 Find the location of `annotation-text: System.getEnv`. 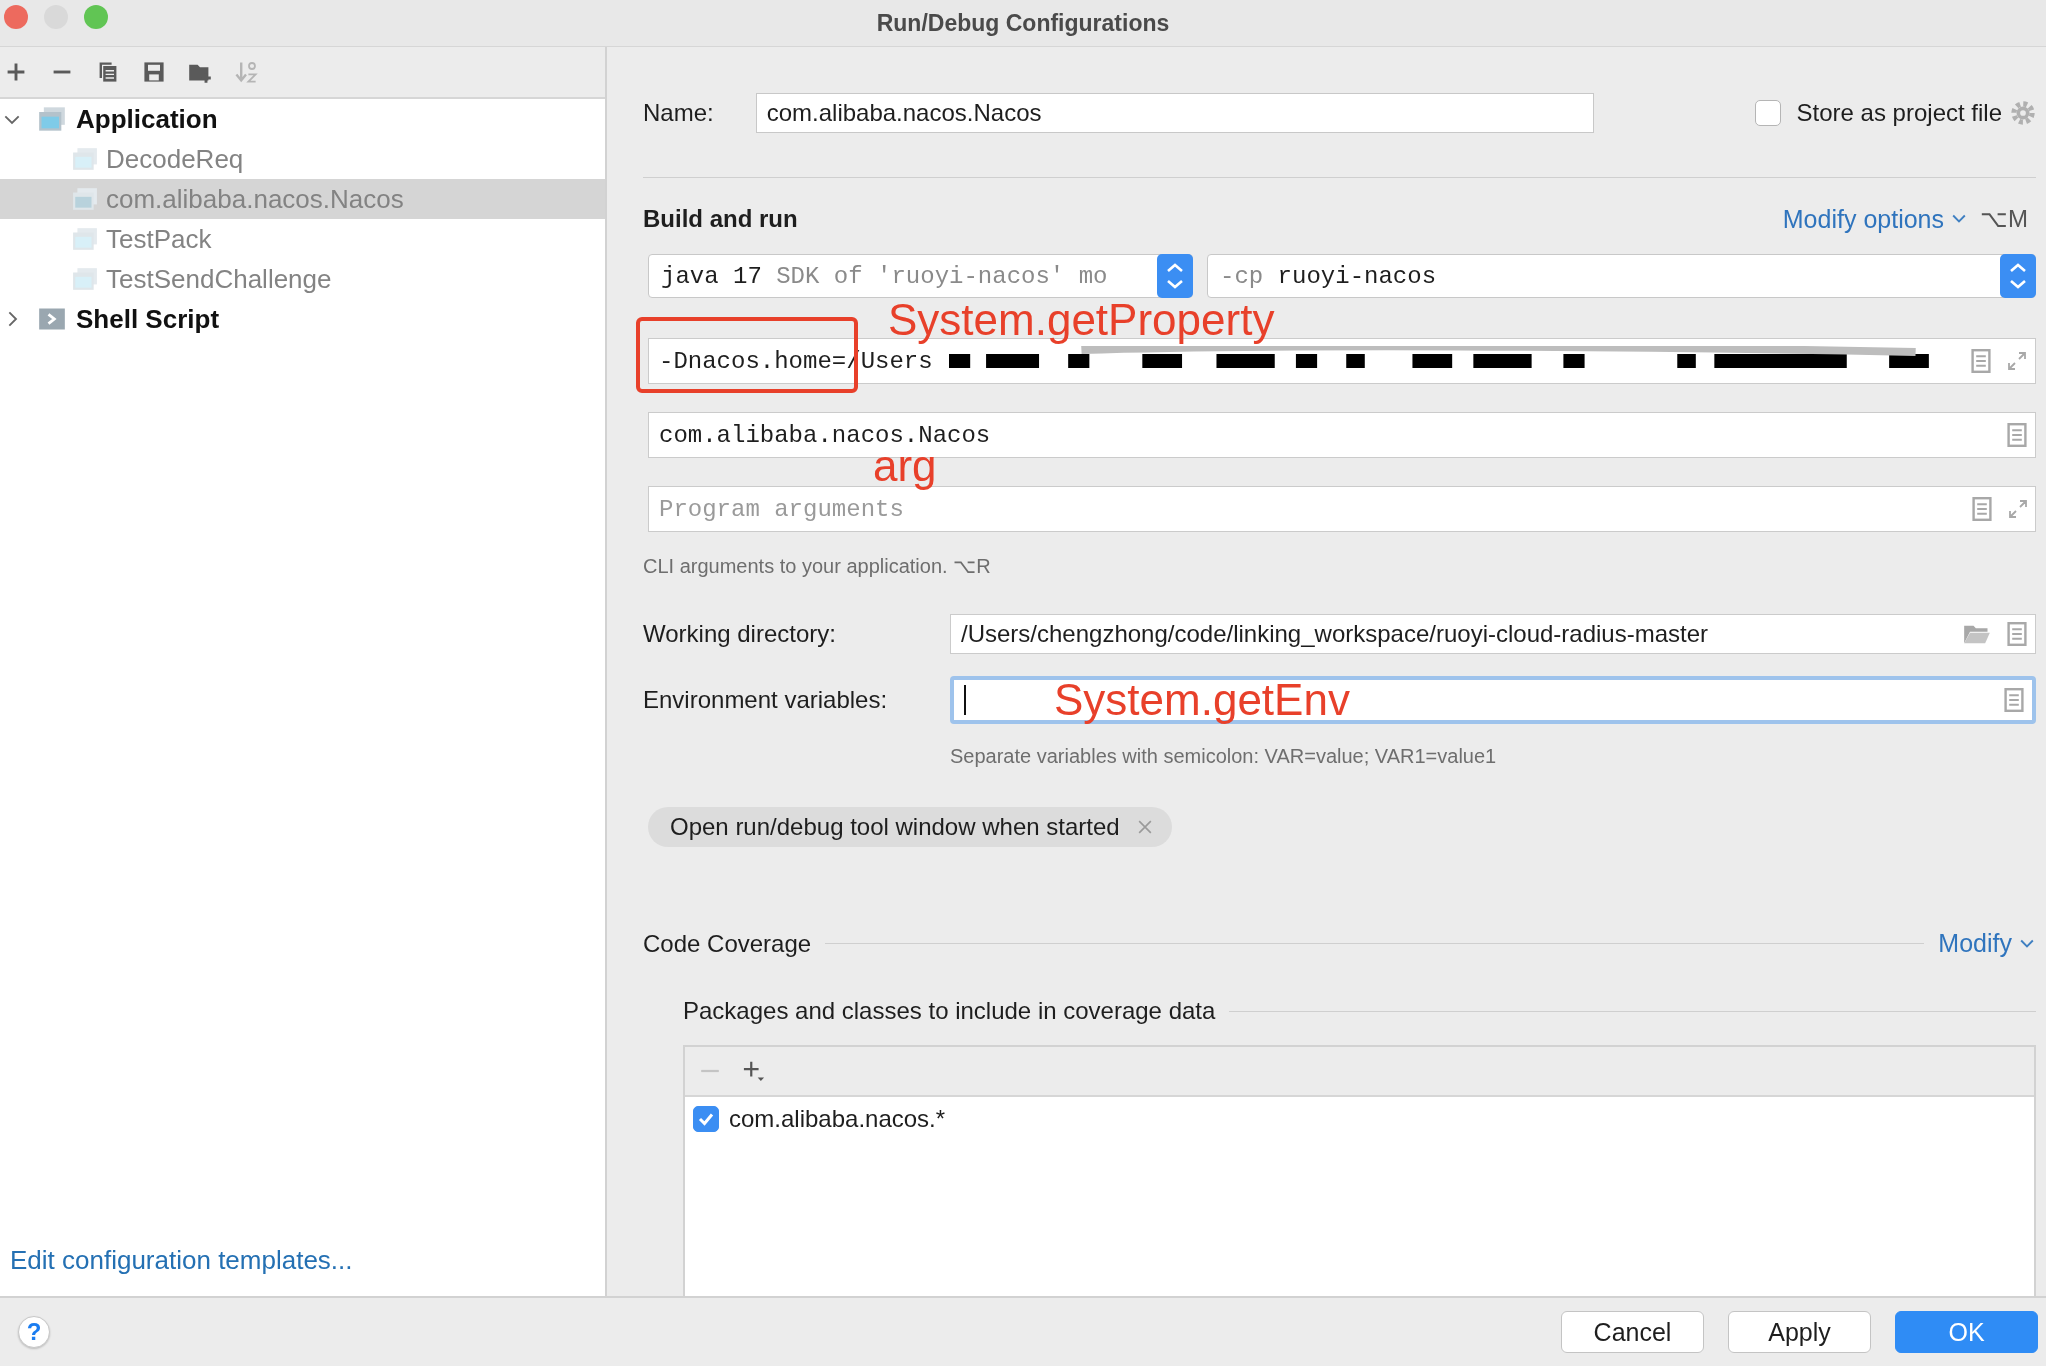

annotation-text: System.getEnv is located at coordinates (1202, 700).